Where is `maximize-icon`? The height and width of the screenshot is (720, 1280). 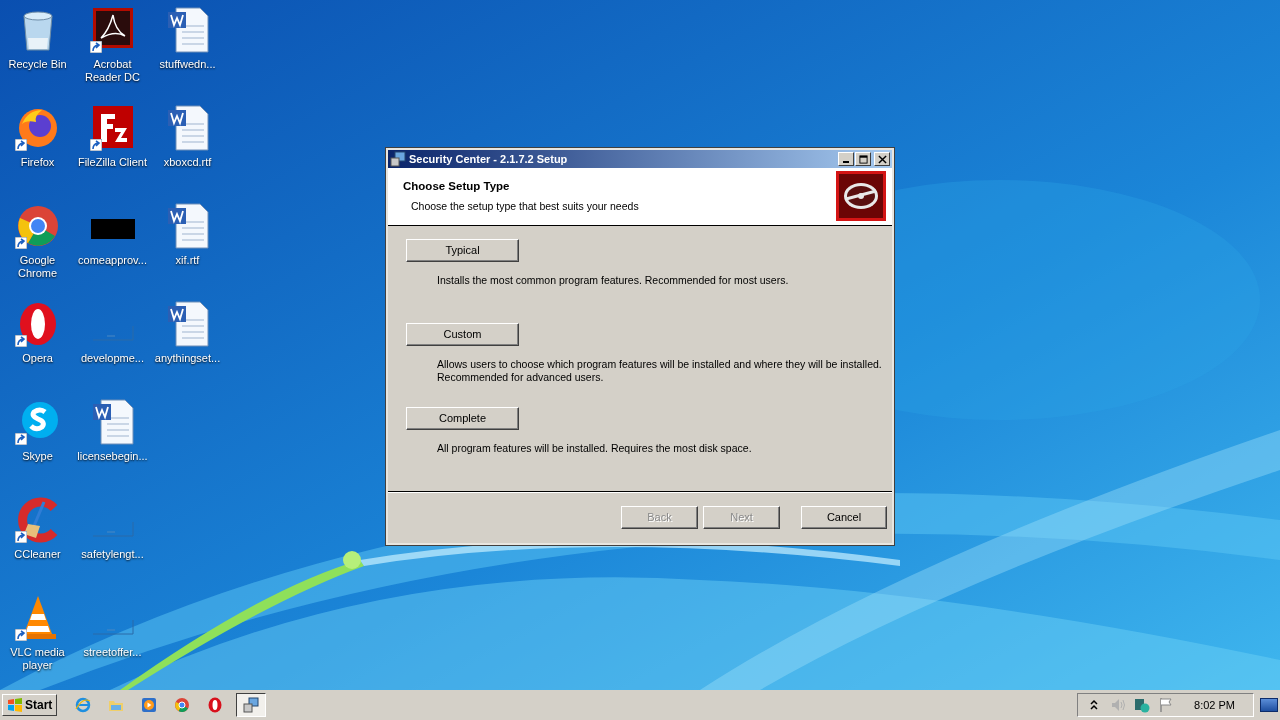
maximize-icon is located at coordinates (863, 159).